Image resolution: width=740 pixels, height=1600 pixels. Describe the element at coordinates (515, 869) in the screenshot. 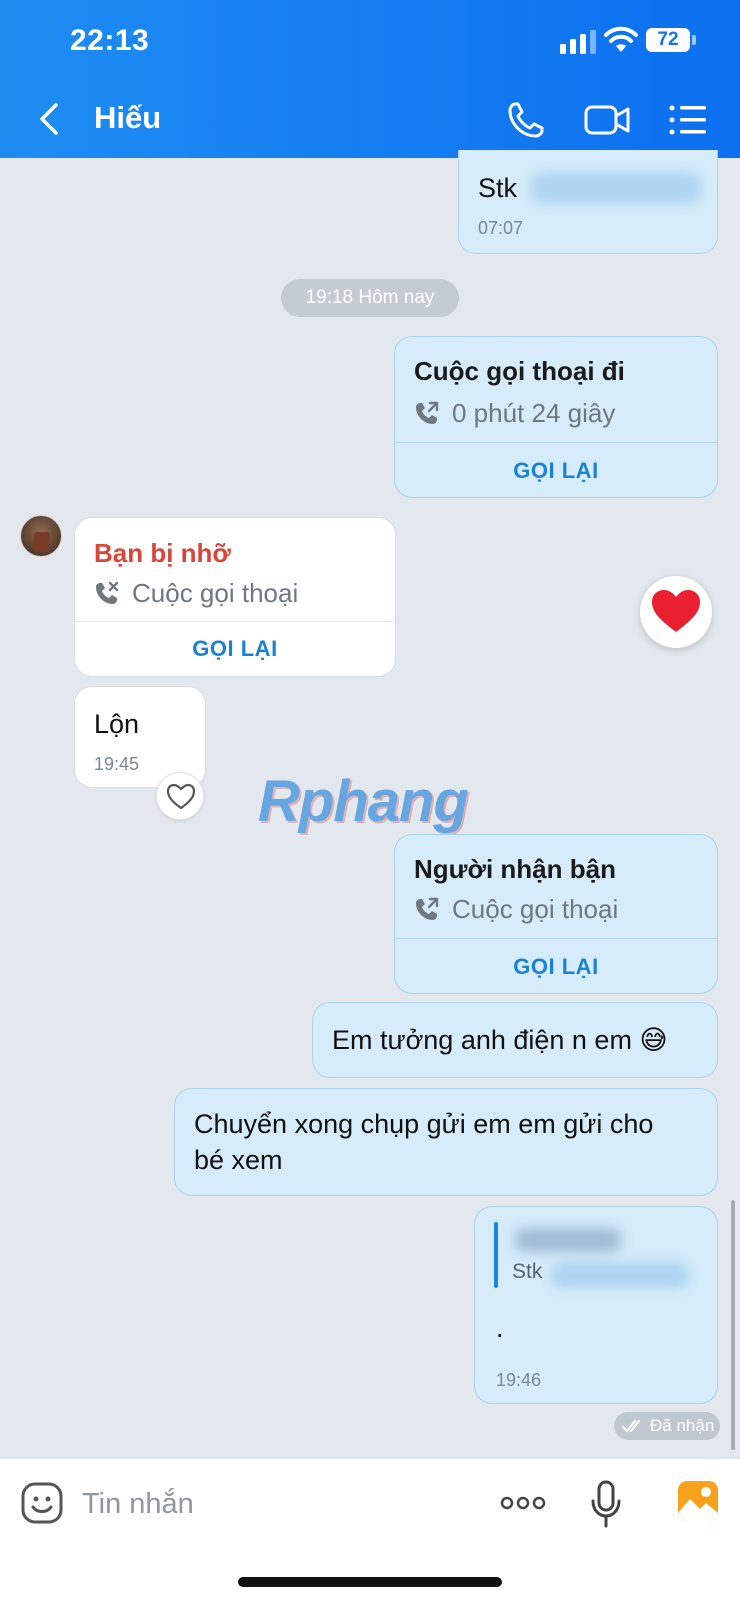

I see `call-title: Người nhận bận` at that location.